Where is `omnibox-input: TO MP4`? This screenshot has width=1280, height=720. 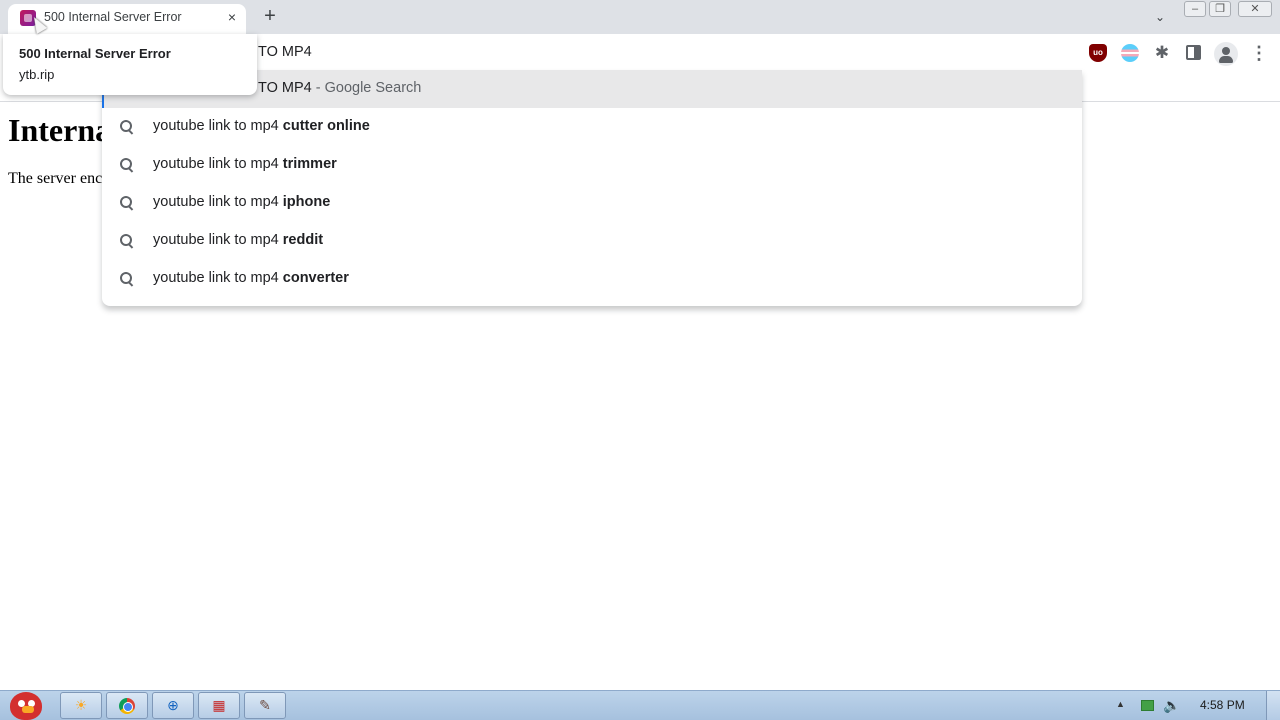 omnibox-input: TO MP4 is located at coordinates (285, 52).